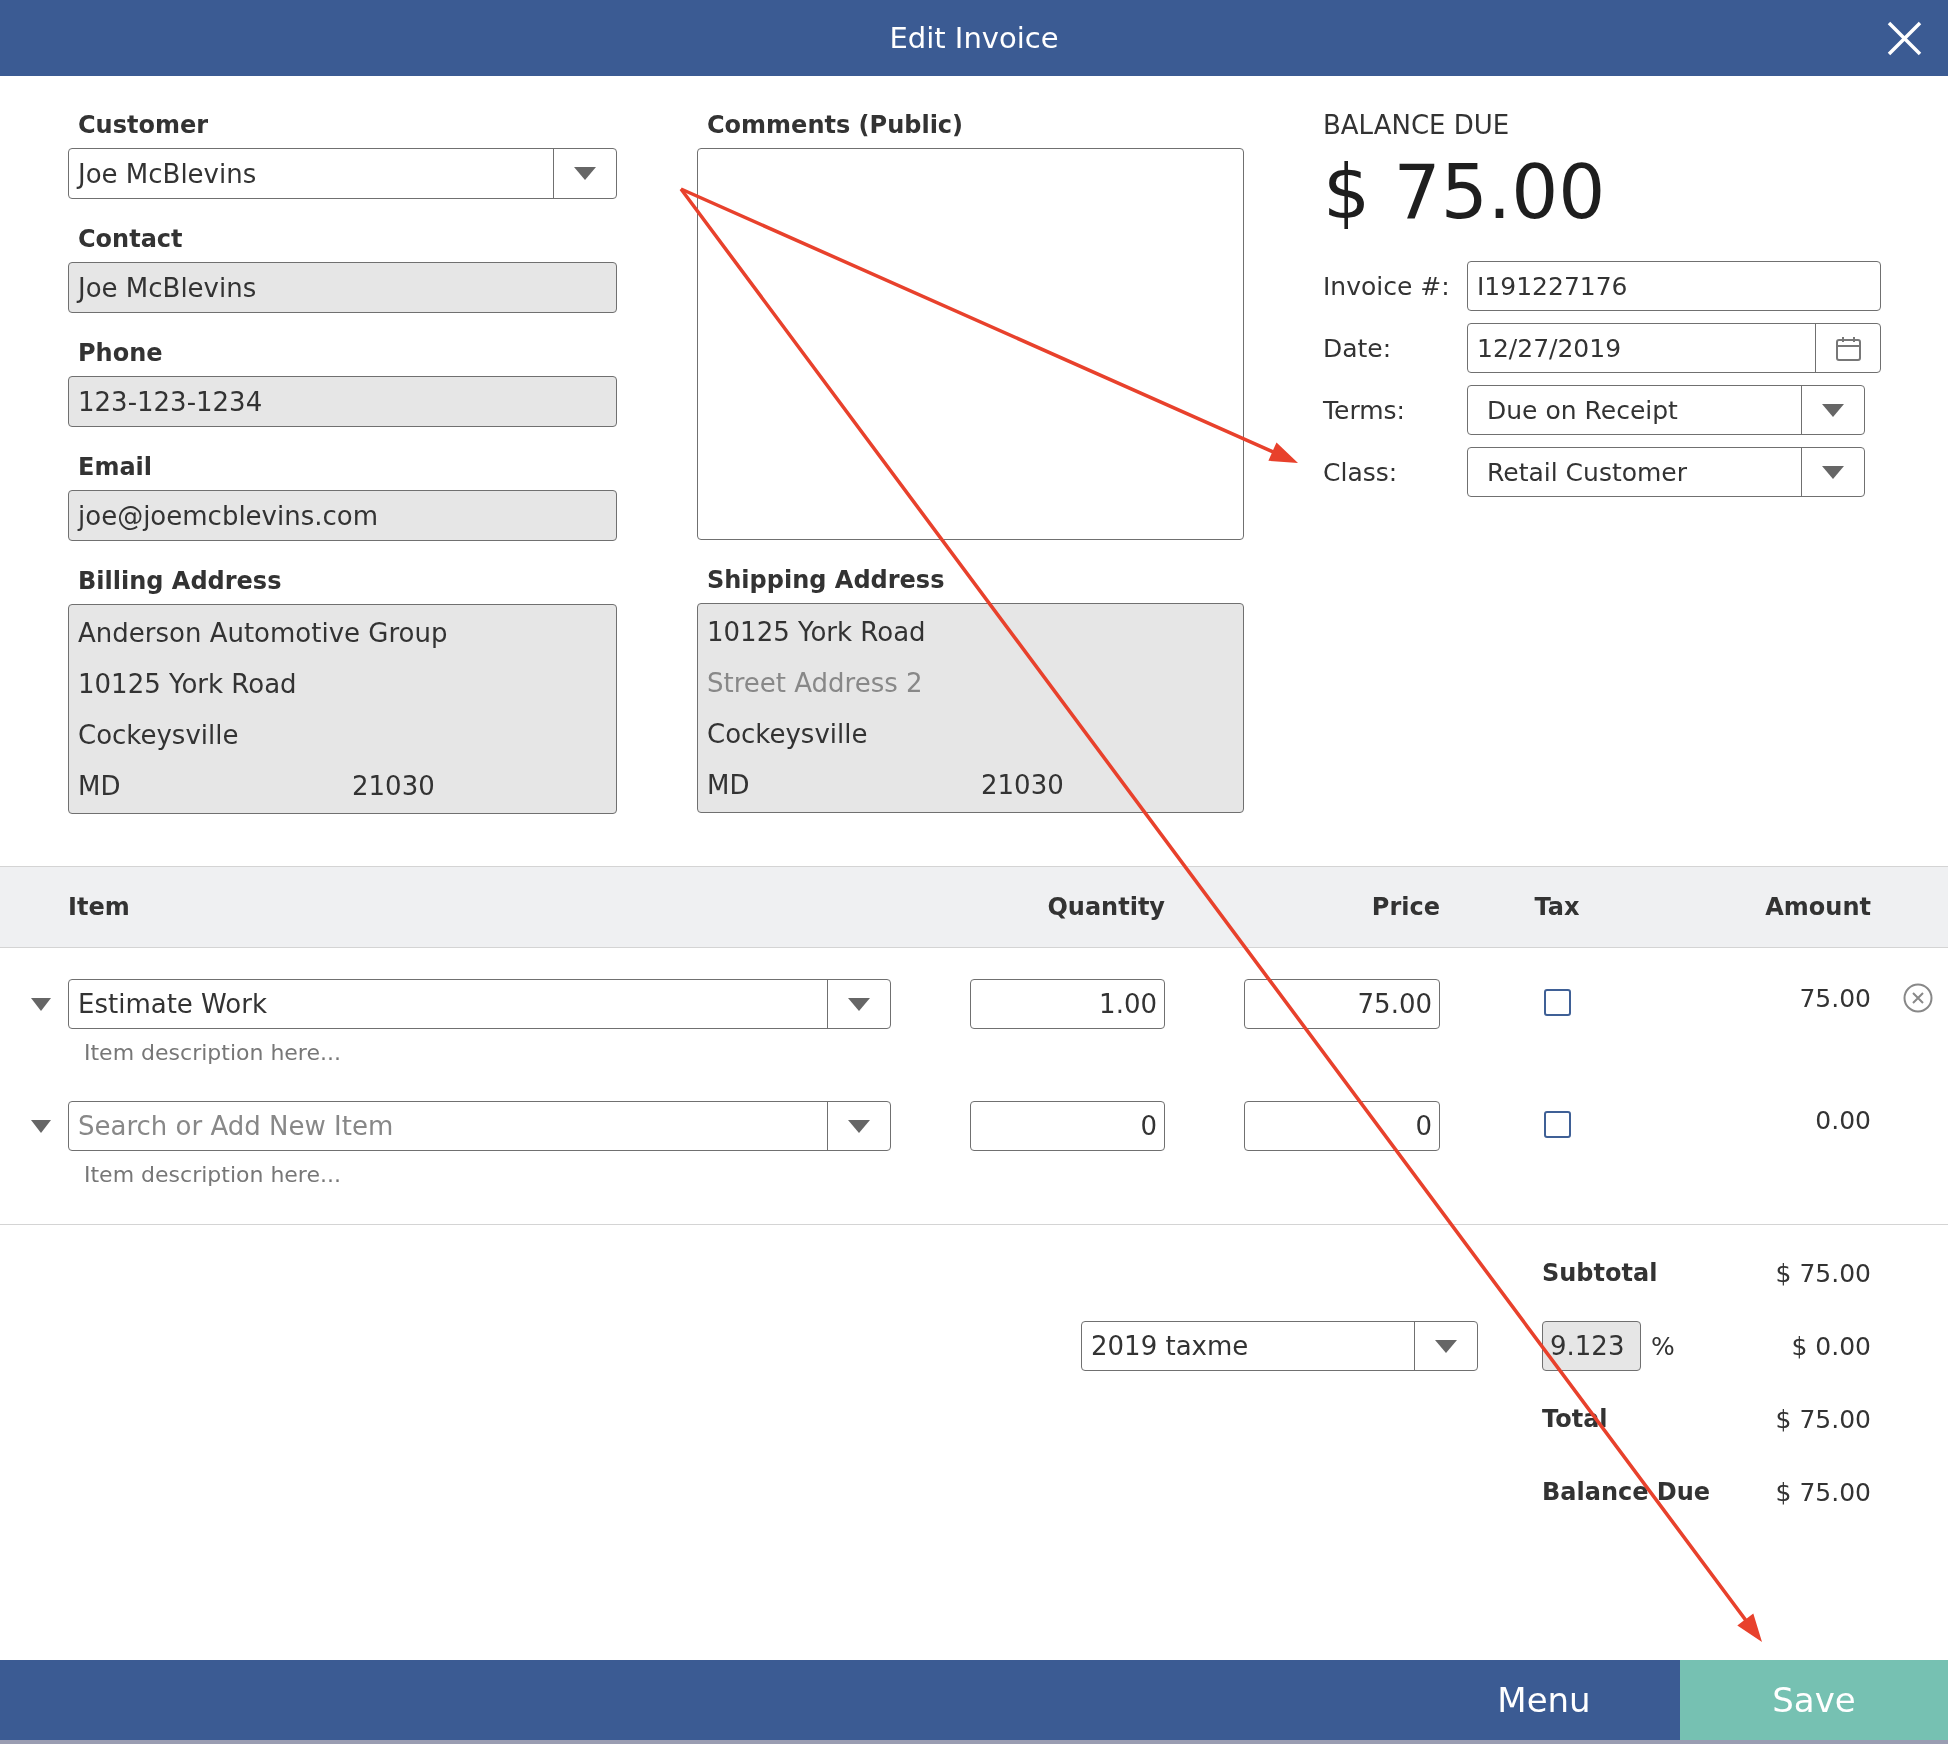 The width and height of the screenshot is (1948, 1744). What do you see at coordinates (1342, 1126) in the screenshot?
I see `price-field: 0` at bounding box center [1342, 1126].